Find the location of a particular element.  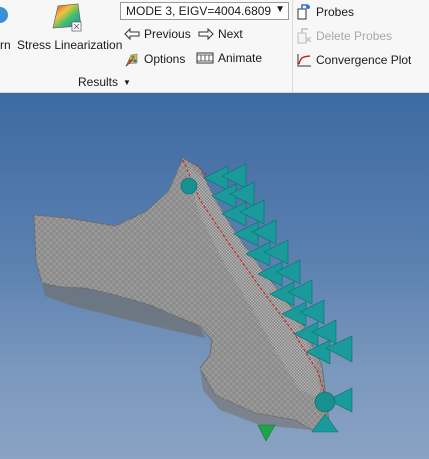

options-label: Options is located at coordinates (165, 59).